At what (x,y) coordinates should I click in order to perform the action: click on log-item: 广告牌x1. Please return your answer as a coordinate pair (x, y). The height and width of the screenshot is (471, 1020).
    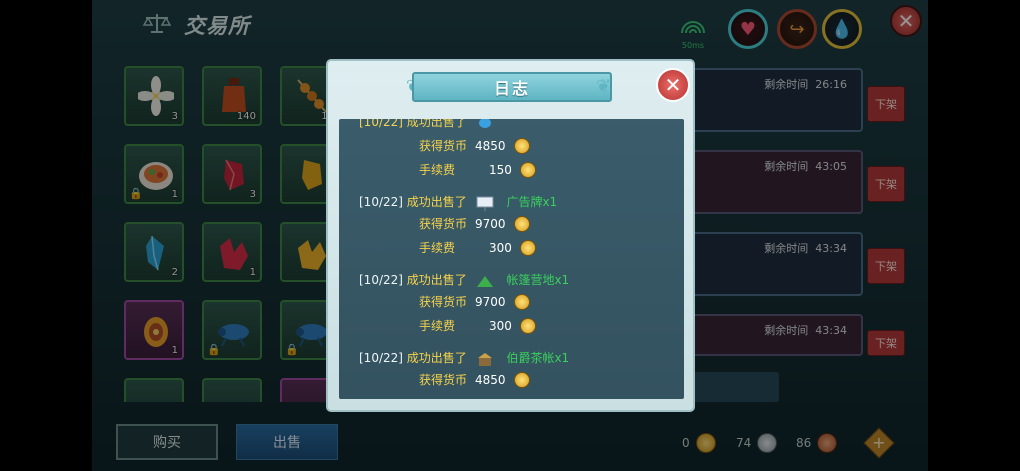
    Looking at the image, I should click on (532, 202).